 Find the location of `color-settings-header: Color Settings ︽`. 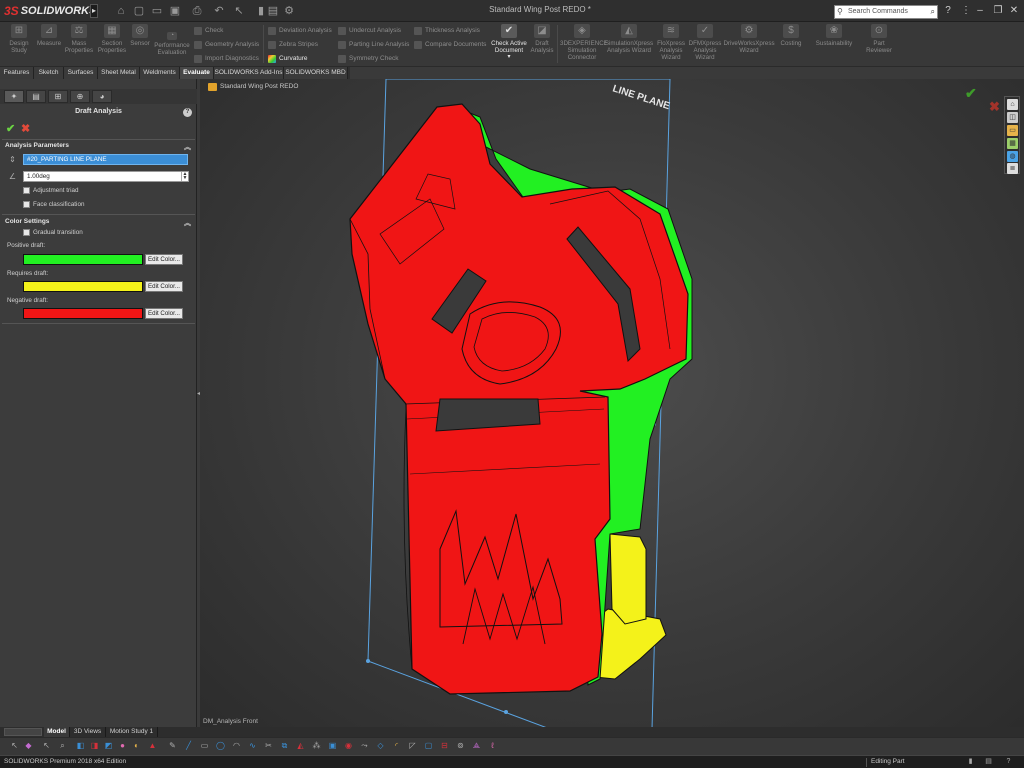

color-settings-header: Color Settings ︽ is located at coordinates (99, 223).